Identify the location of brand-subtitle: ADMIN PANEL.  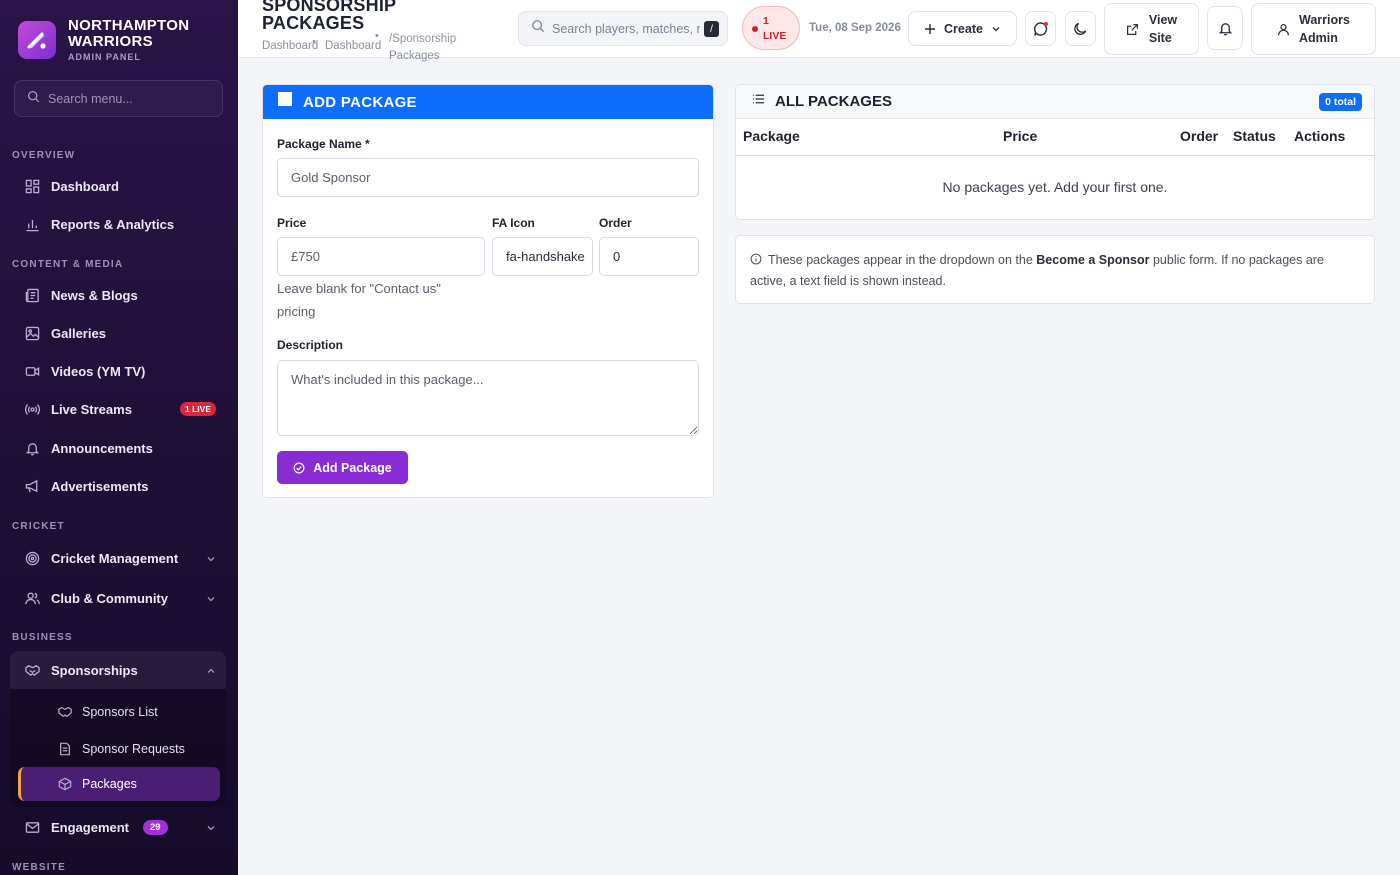
(104, 57).